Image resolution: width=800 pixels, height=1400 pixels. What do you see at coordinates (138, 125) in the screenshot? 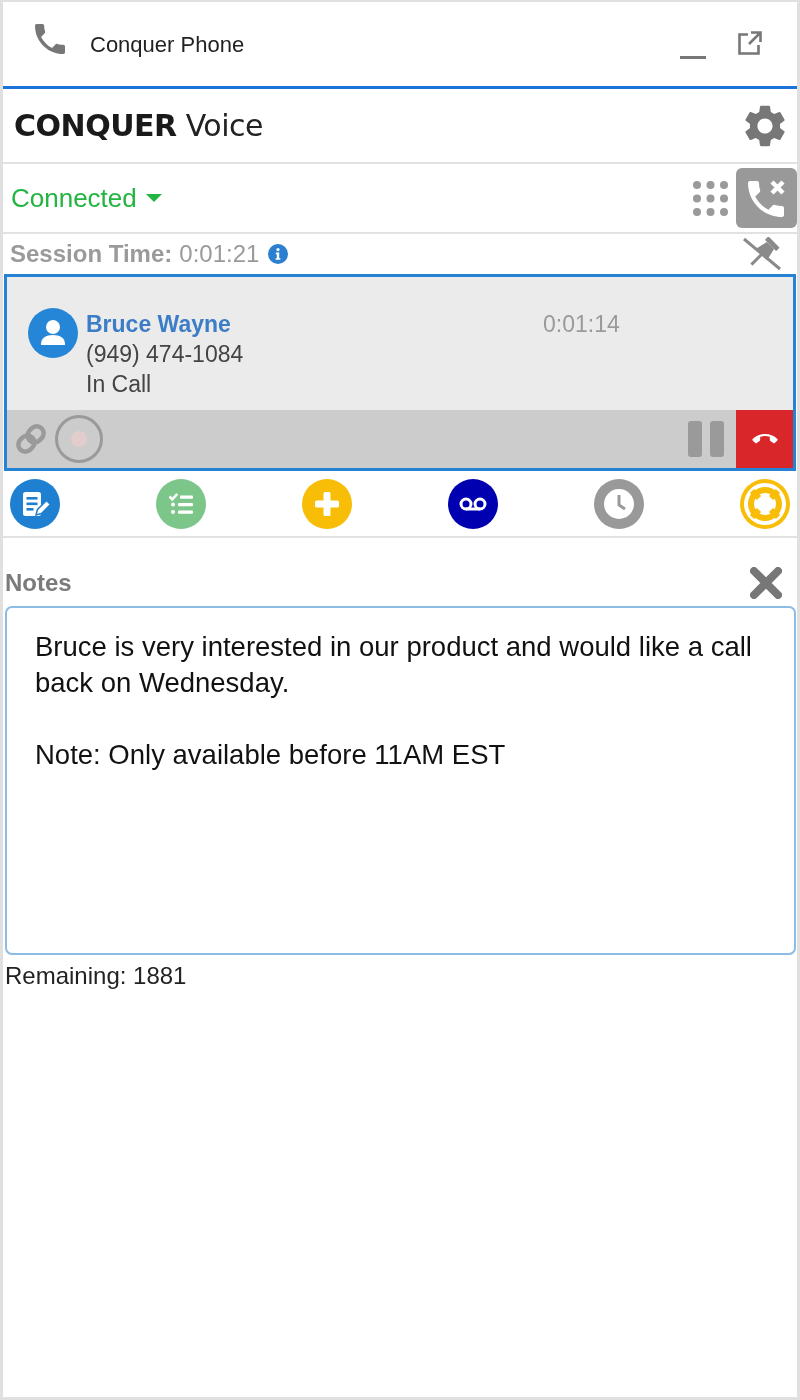
I see `brand-logo: CONQUER Voice` at bounding box center [138, 125].